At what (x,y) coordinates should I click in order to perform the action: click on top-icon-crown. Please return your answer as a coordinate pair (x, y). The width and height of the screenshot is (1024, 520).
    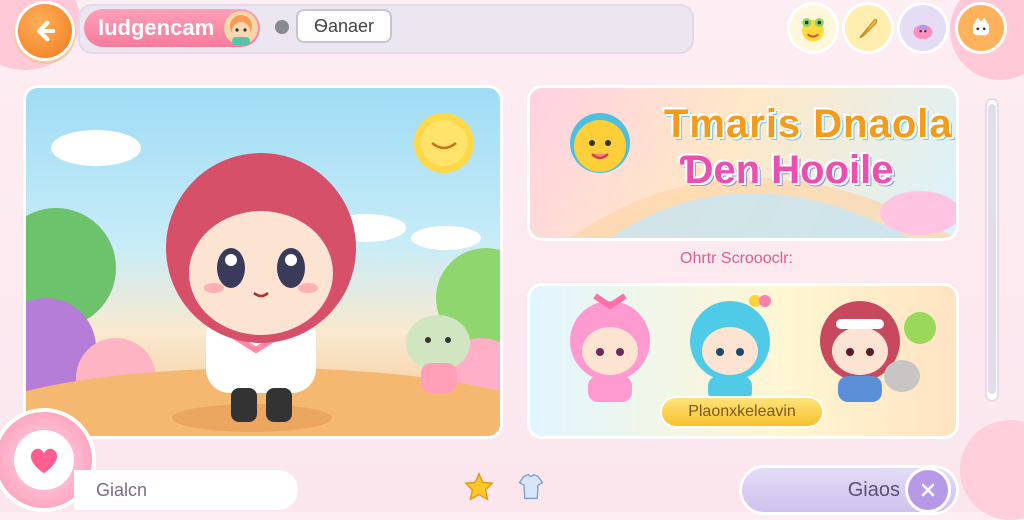
    Looking at the image, I should click on (981, 28).